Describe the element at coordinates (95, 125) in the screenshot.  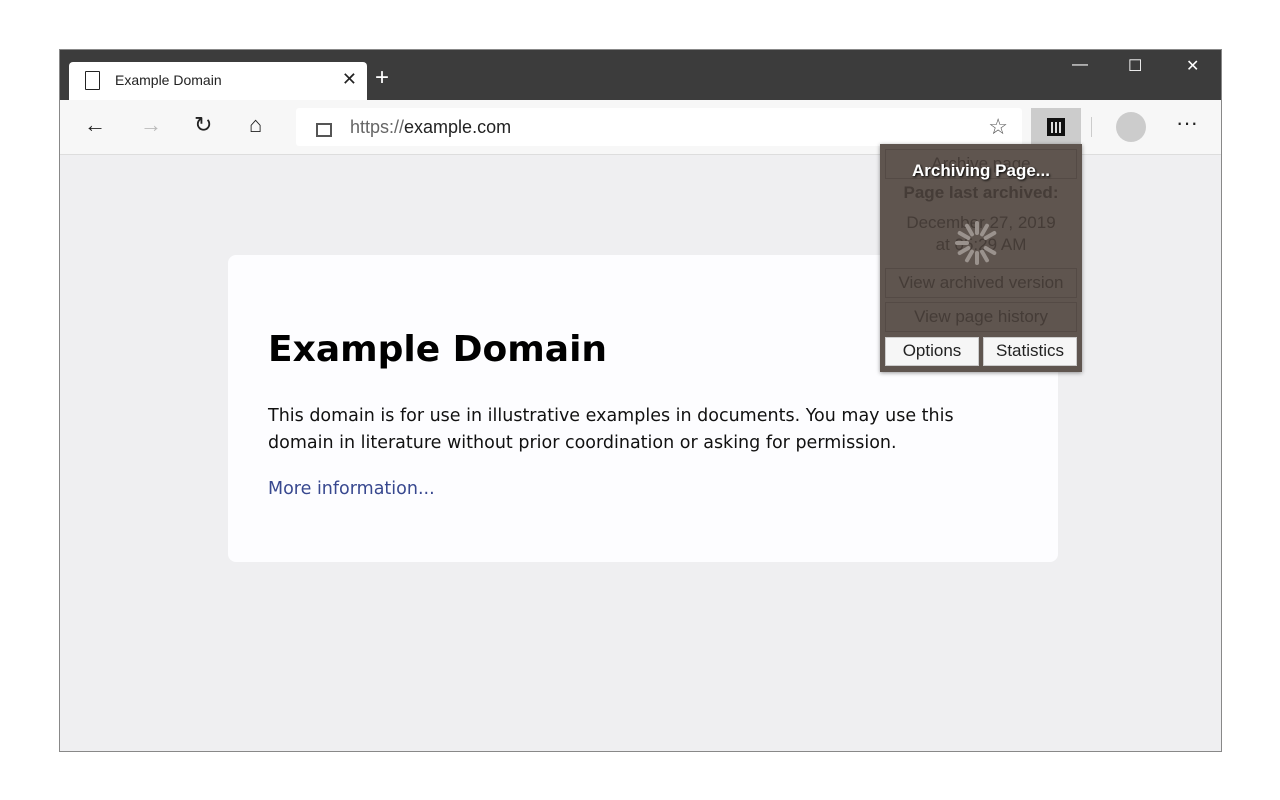
I see `back-button: ←` at that location.